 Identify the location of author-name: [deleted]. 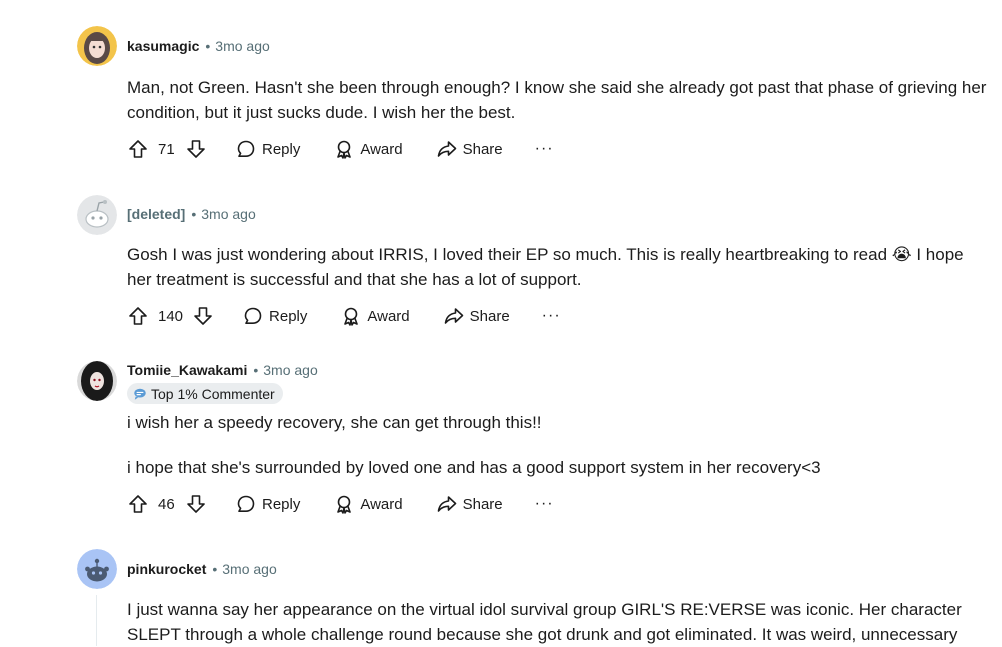
(156, 214).